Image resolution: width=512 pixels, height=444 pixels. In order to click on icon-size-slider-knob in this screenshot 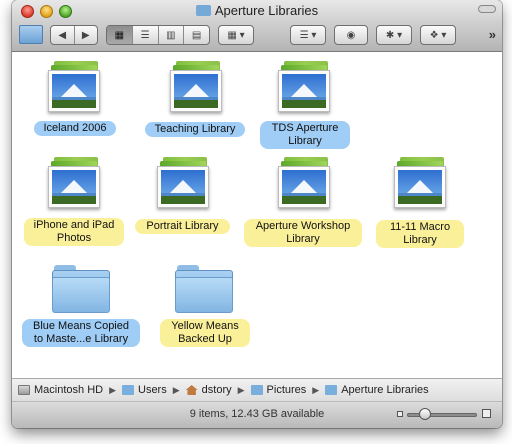, I will do `click(424, 414)`.